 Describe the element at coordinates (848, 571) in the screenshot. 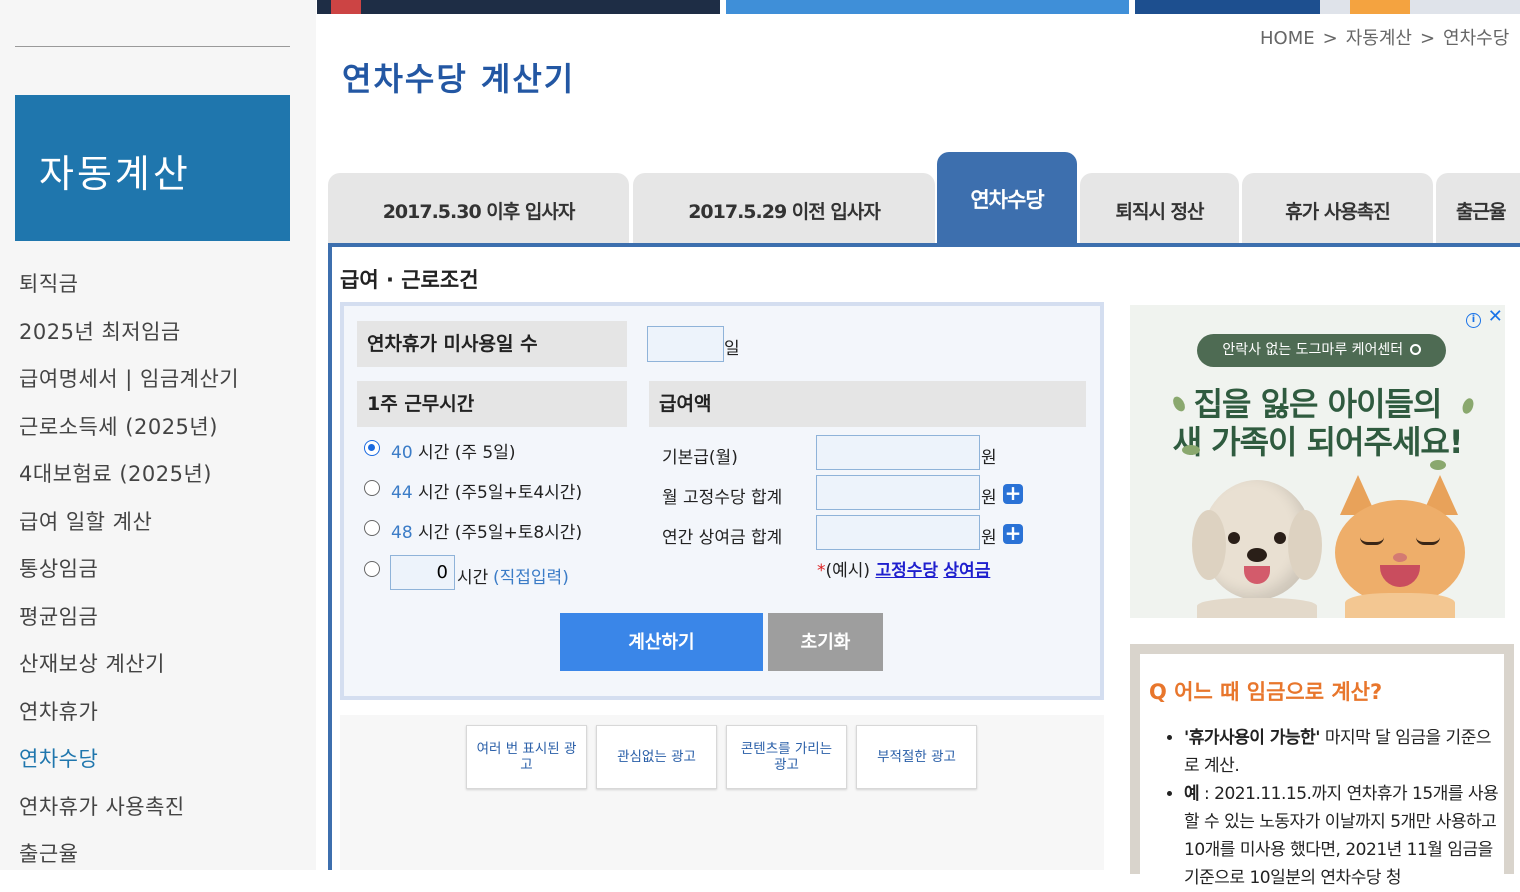

I see `example-prefix: (예시)` at that location.